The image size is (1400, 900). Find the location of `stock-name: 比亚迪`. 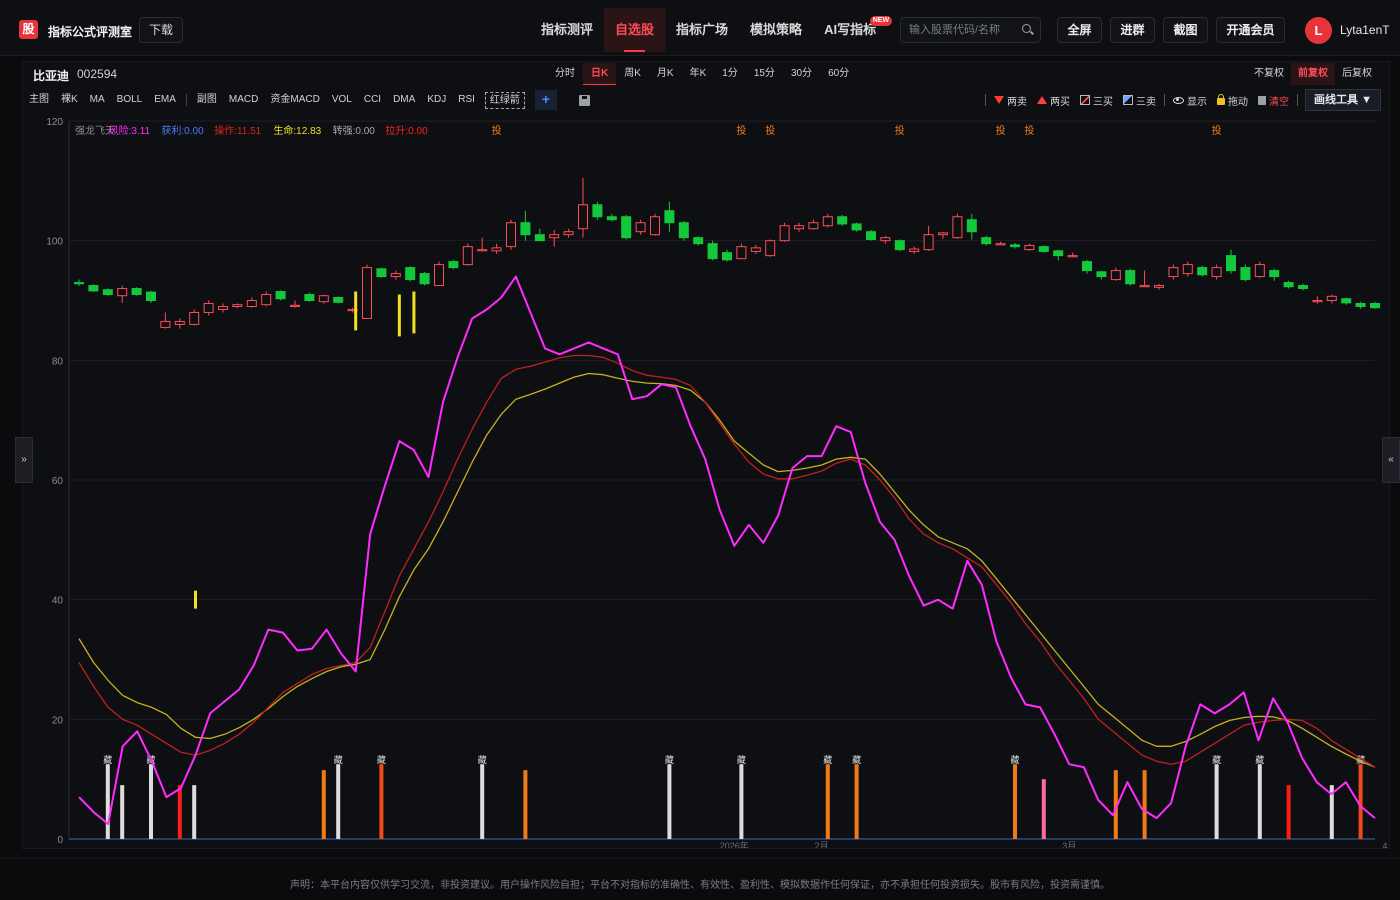

stock-name: 比亚迪 is located at coordinates (51, 76).